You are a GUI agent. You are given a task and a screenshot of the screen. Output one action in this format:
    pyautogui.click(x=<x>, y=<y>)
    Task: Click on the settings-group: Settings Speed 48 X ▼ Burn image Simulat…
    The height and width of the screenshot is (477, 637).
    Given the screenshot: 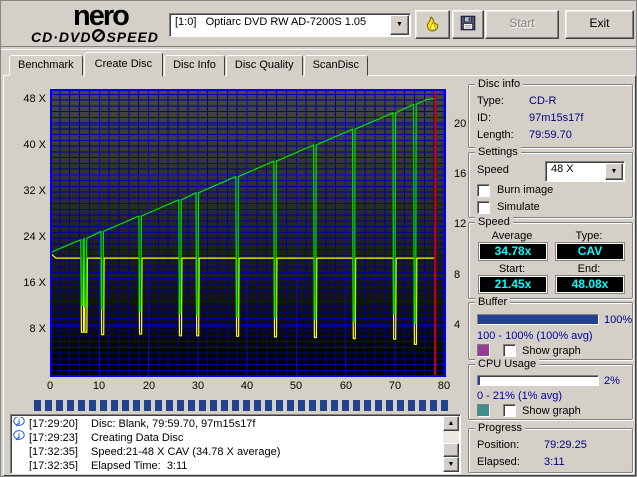 What is the action you would take?
    pyautogui.click(x=550, y=182)
    